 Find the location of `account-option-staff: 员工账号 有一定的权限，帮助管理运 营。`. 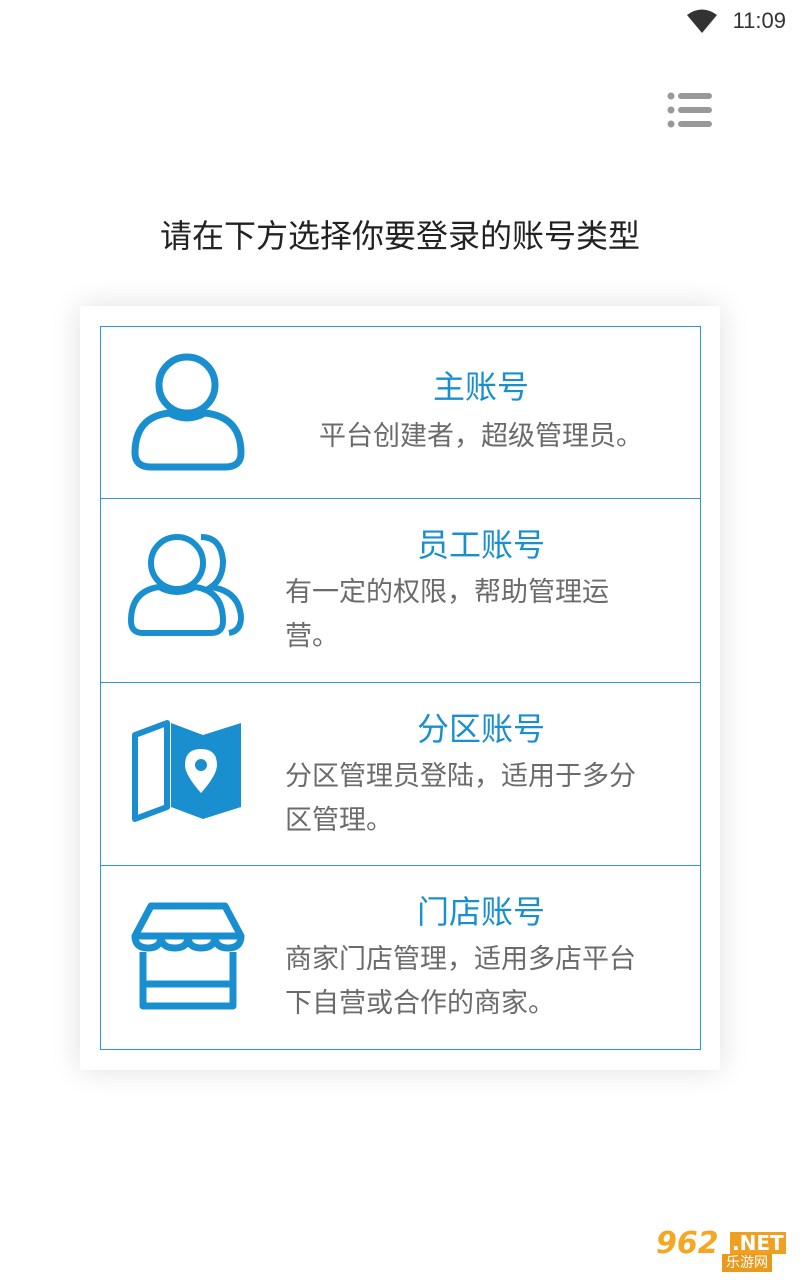

account-option-staff: 员工账号 有一定的权限，帮助管理运 营。 is located at coordinates (400, 591).